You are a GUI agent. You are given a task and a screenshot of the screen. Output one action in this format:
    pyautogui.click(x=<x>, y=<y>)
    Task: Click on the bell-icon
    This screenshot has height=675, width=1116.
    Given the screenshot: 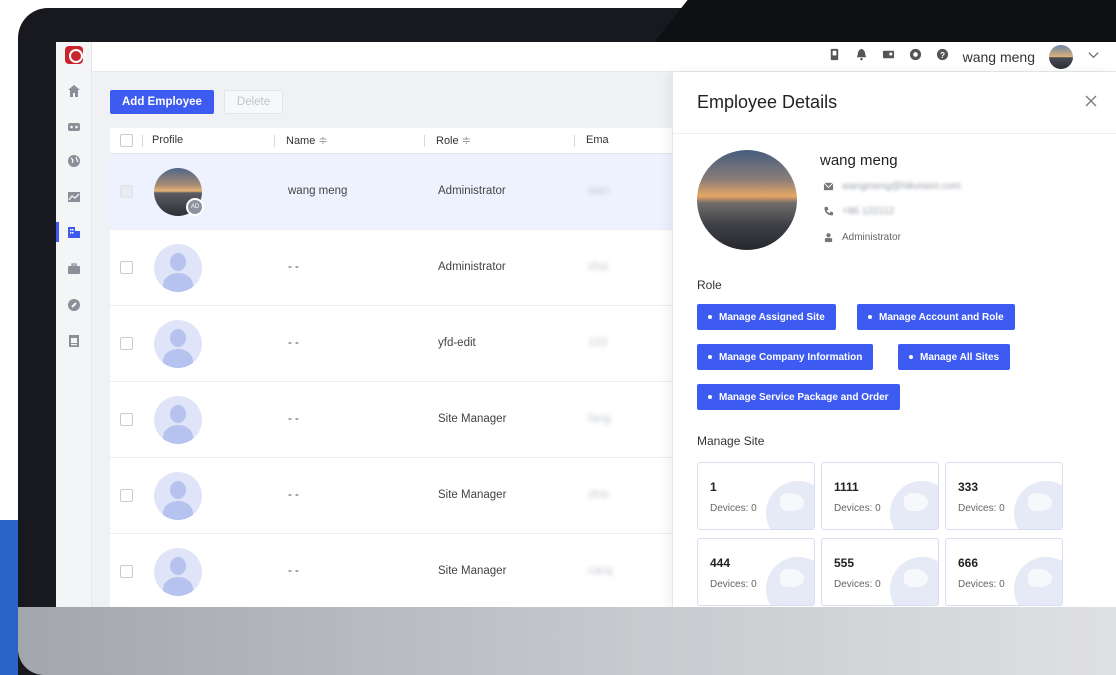 What is the action you would take?
    pyautogui.click(x=861, y=57)
    